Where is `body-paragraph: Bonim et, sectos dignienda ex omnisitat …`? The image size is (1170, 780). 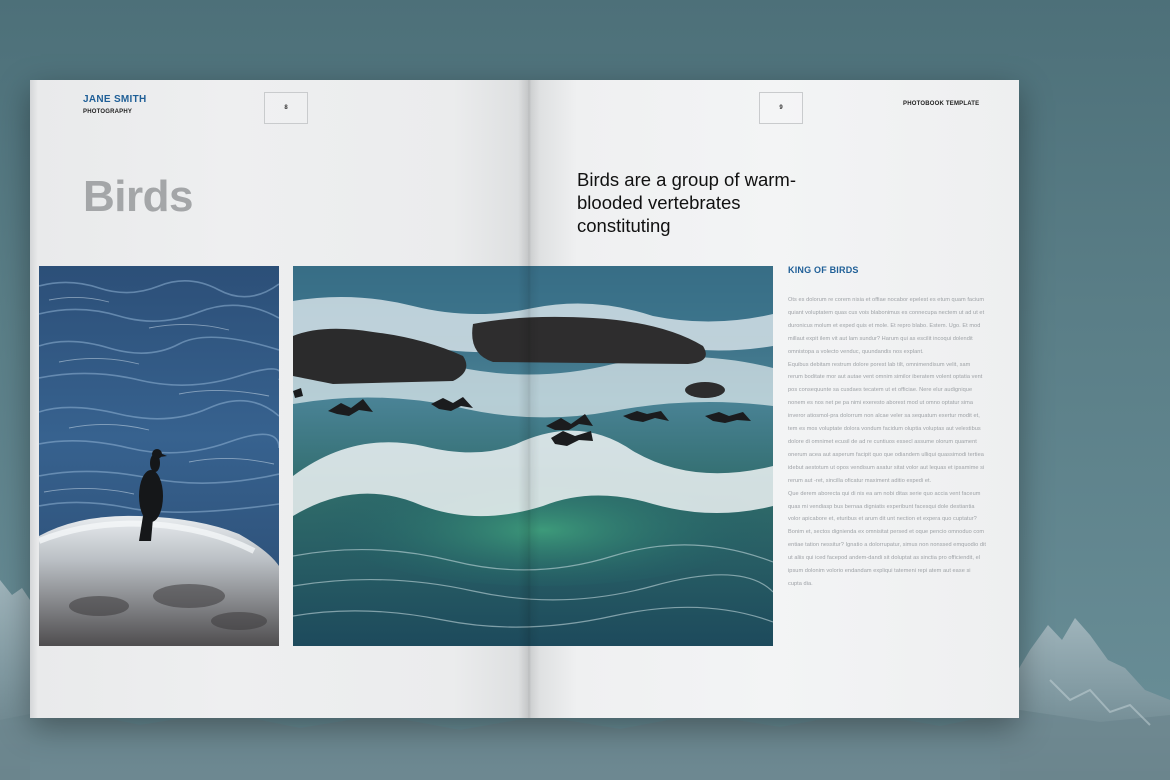 body-paragraph: Bonim et, sectos dignienda ex omnisitat … is located at coordinates (887, 558).